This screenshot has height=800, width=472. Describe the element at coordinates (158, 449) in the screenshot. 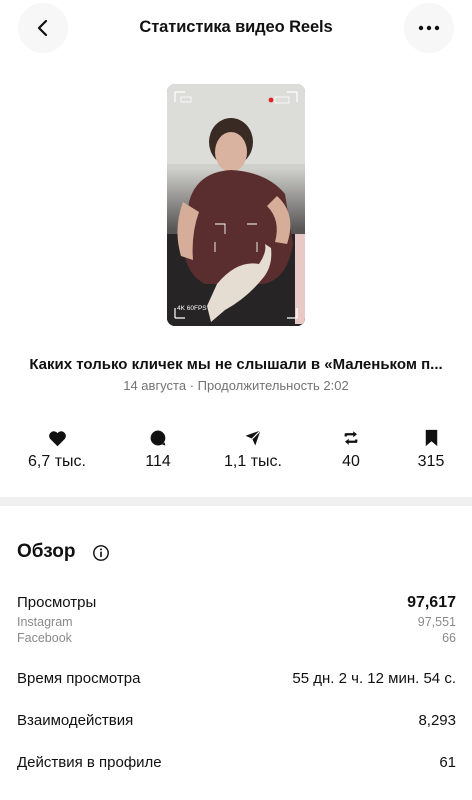

I see `comments-stat: 114` at that location.